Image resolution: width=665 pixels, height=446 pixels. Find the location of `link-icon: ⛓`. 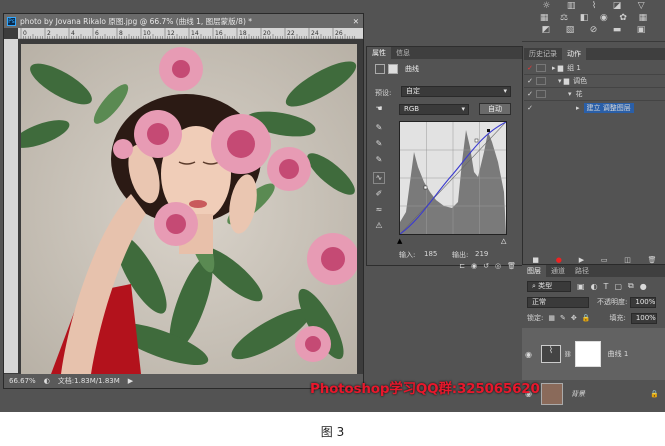

link-icon: ⛓ is located at coordinates (568, 354).